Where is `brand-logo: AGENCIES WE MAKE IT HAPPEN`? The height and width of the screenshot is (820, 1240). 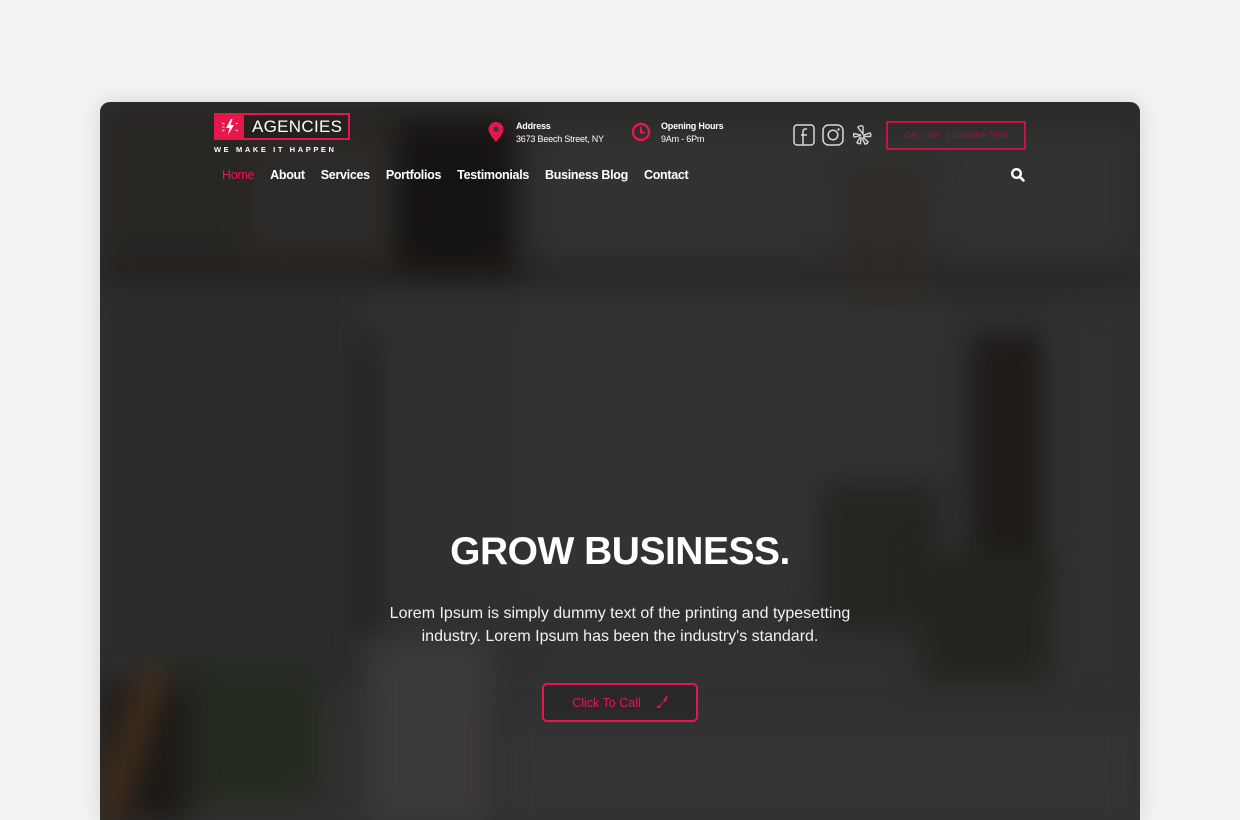
brand-logo: AGENCIES WE MAKE IT HAPPEN is located at coordinates (282, 133).